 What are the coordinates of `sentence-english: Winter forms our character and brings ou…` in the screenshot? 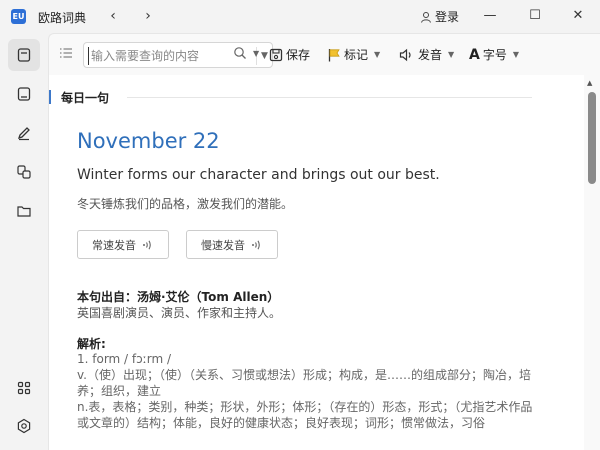 It's located at (258, 175).